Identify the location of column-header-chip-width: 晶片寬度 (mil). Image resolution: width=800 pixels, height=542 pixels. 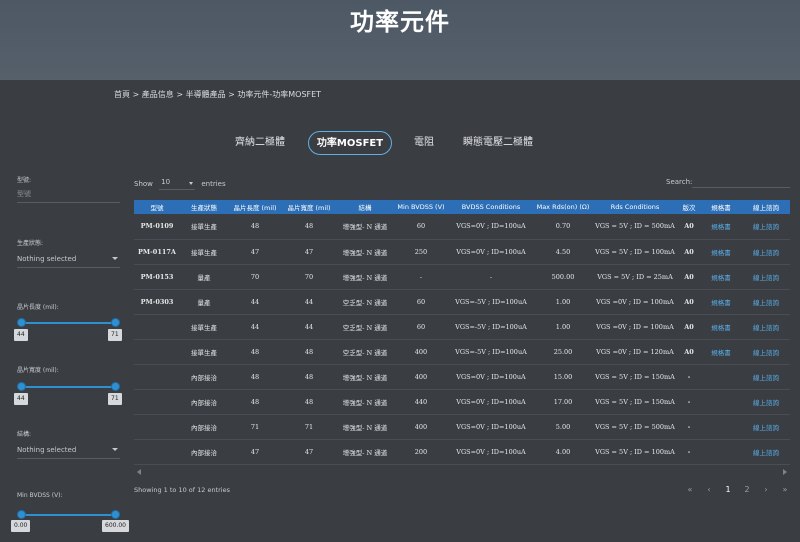
(309, 207).